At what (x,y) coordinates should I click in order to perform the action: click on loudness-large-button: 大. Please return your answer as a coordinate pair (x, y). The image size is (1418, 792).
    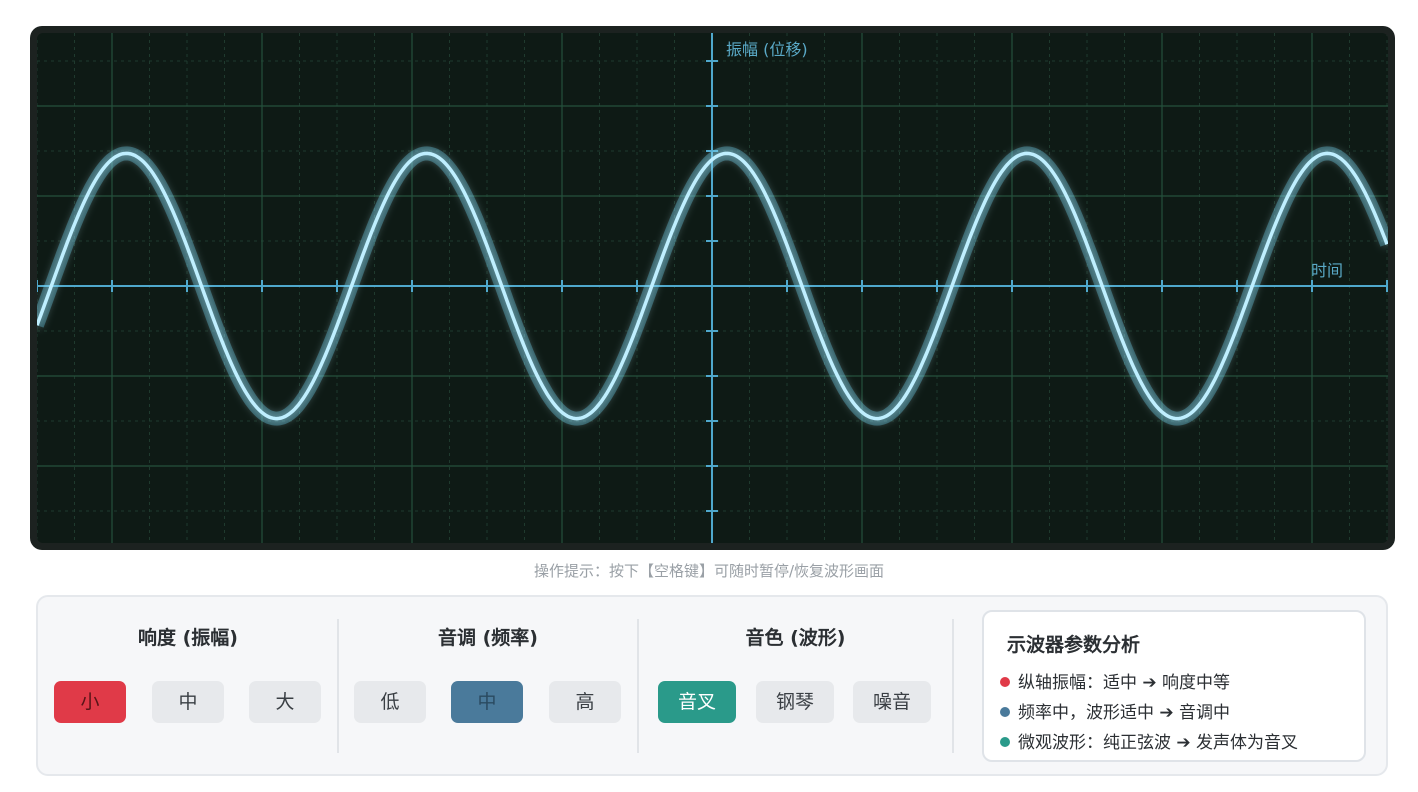
    Looking at the image, I should click on (285, 702).